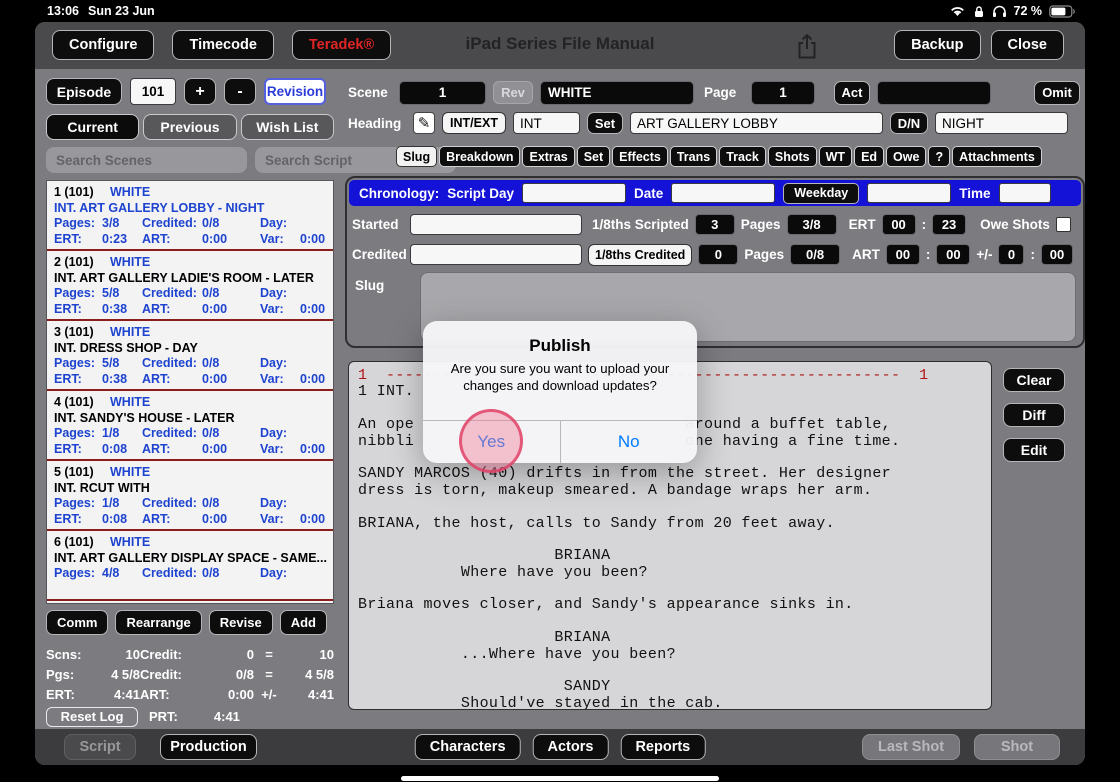  I want to click on detail-tab-breakdown: Breakdown, so click(480, 156).